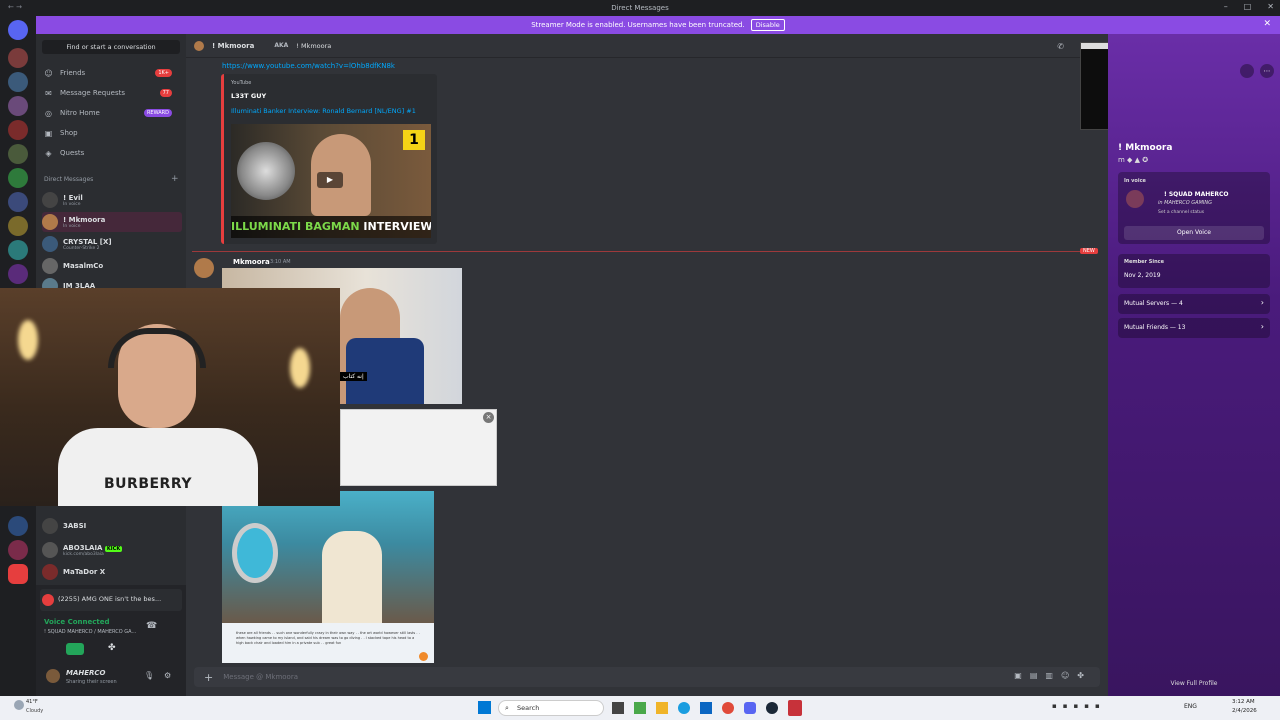 Image resolution: width=1280 pixels, height=720 pixels. I want to click on obs-icon, so click(795, 708).